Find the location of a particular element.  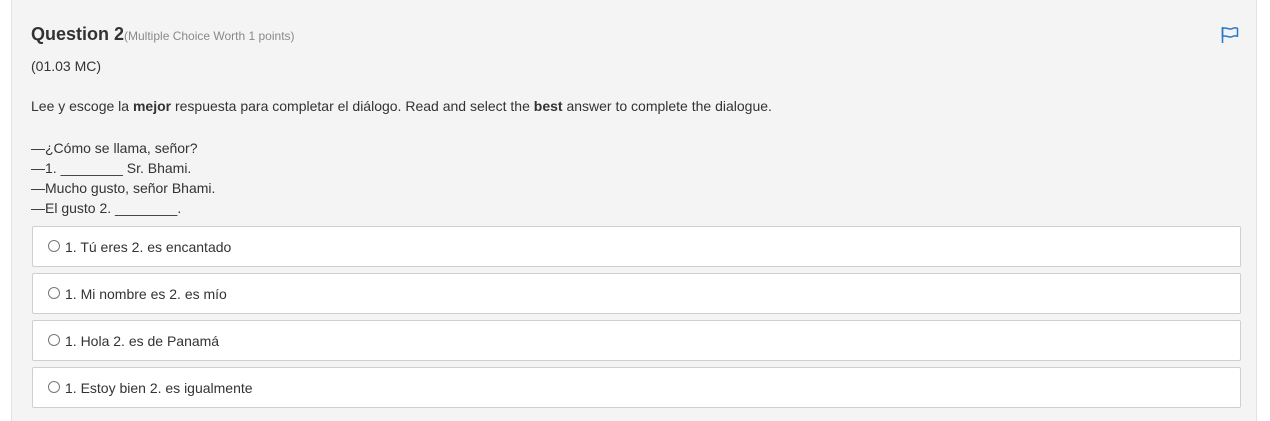

dialogue-line: —1. ________ Sr. Bhami. is located at coordinates (111, 168).